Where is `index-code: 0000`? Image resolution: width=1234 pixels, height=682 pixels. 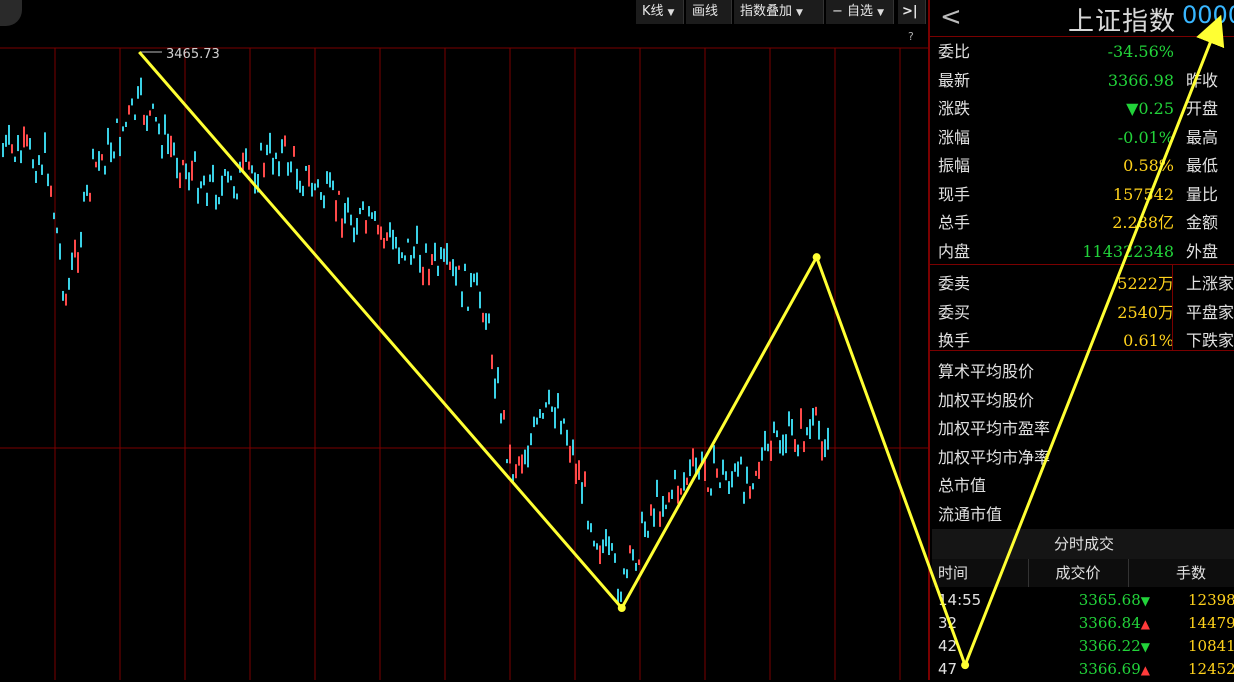 index-code: 0000 is located at coordinates (1208, 15).